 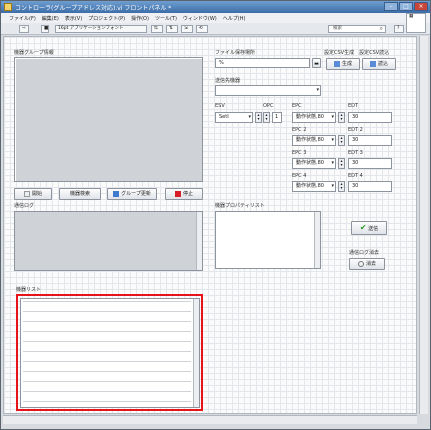 I want to click on property-list-label: 機器プロパティリスト, so click(x=240, y=206).